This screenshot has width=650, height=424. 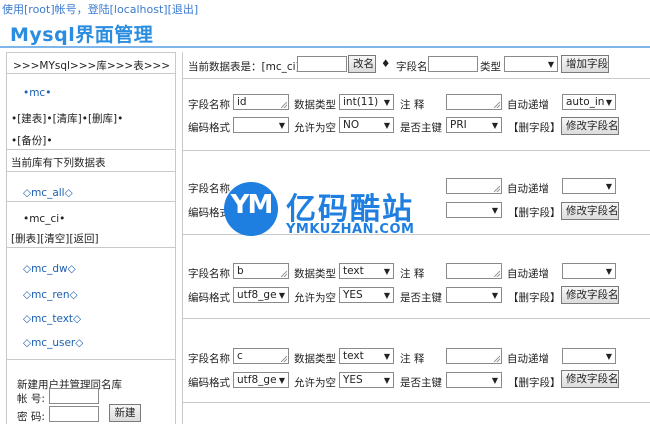 What do you see at coordinates (100, 9) in the screenshot?
I see `login-info: 使用[root]帐号，登陆[localhost][退出]` at bounding box center [100, 9].